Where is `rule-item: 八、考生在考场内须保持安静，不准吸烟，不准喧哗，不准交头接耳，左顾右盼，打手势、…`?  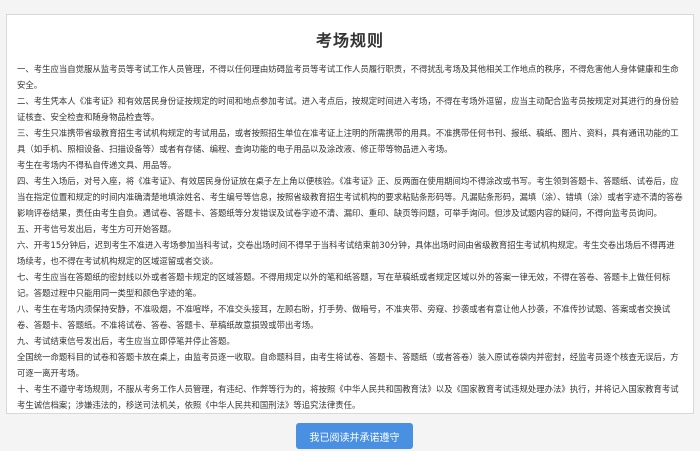 rule-item: 八、考生在考场内须保持安静，不准吸烟，不准喧哗，不准交头接耳，左顾右盼，打手势、… is located at coordinates (344, 317).